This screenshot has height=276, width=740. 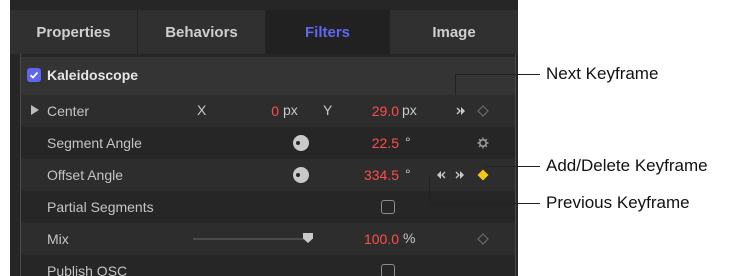 I want to click on callout-line-next-keyframe-vertical, so click(x=455, y=84).